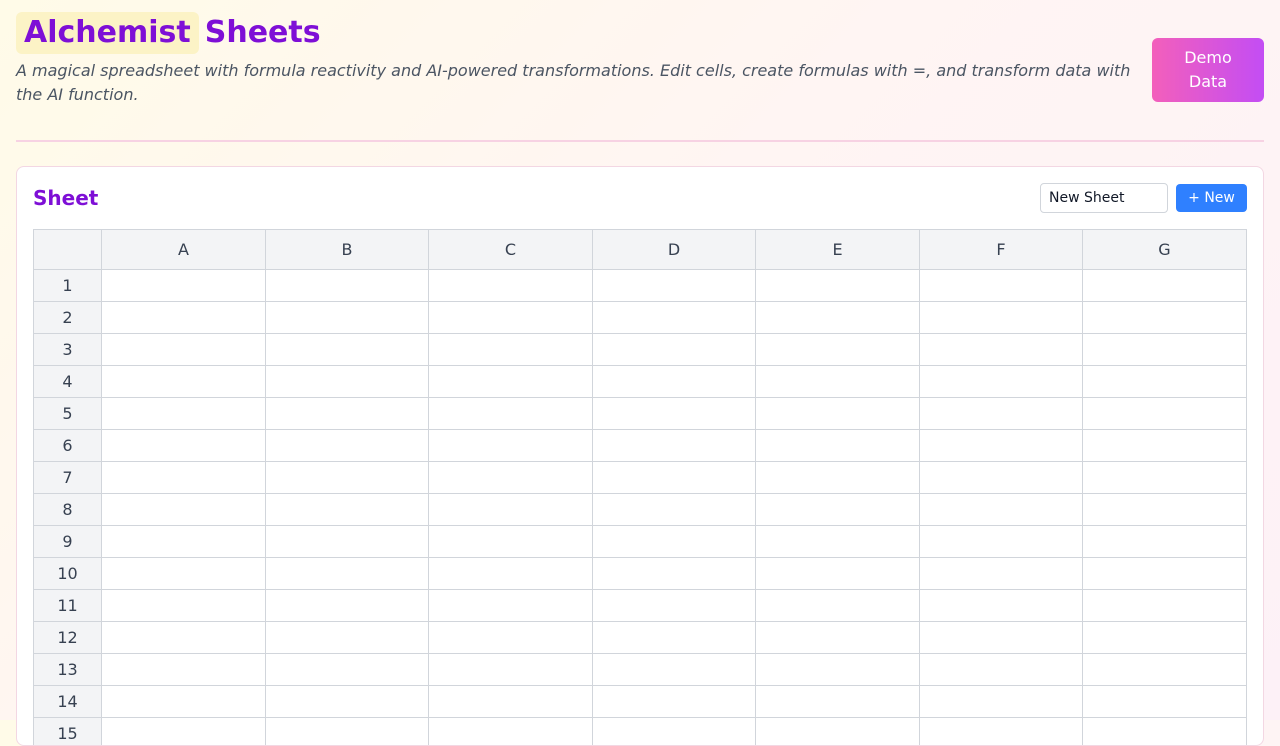 This screenshot has width=1280, height=746. I want to click on row-header: 6, so click(68, 446).